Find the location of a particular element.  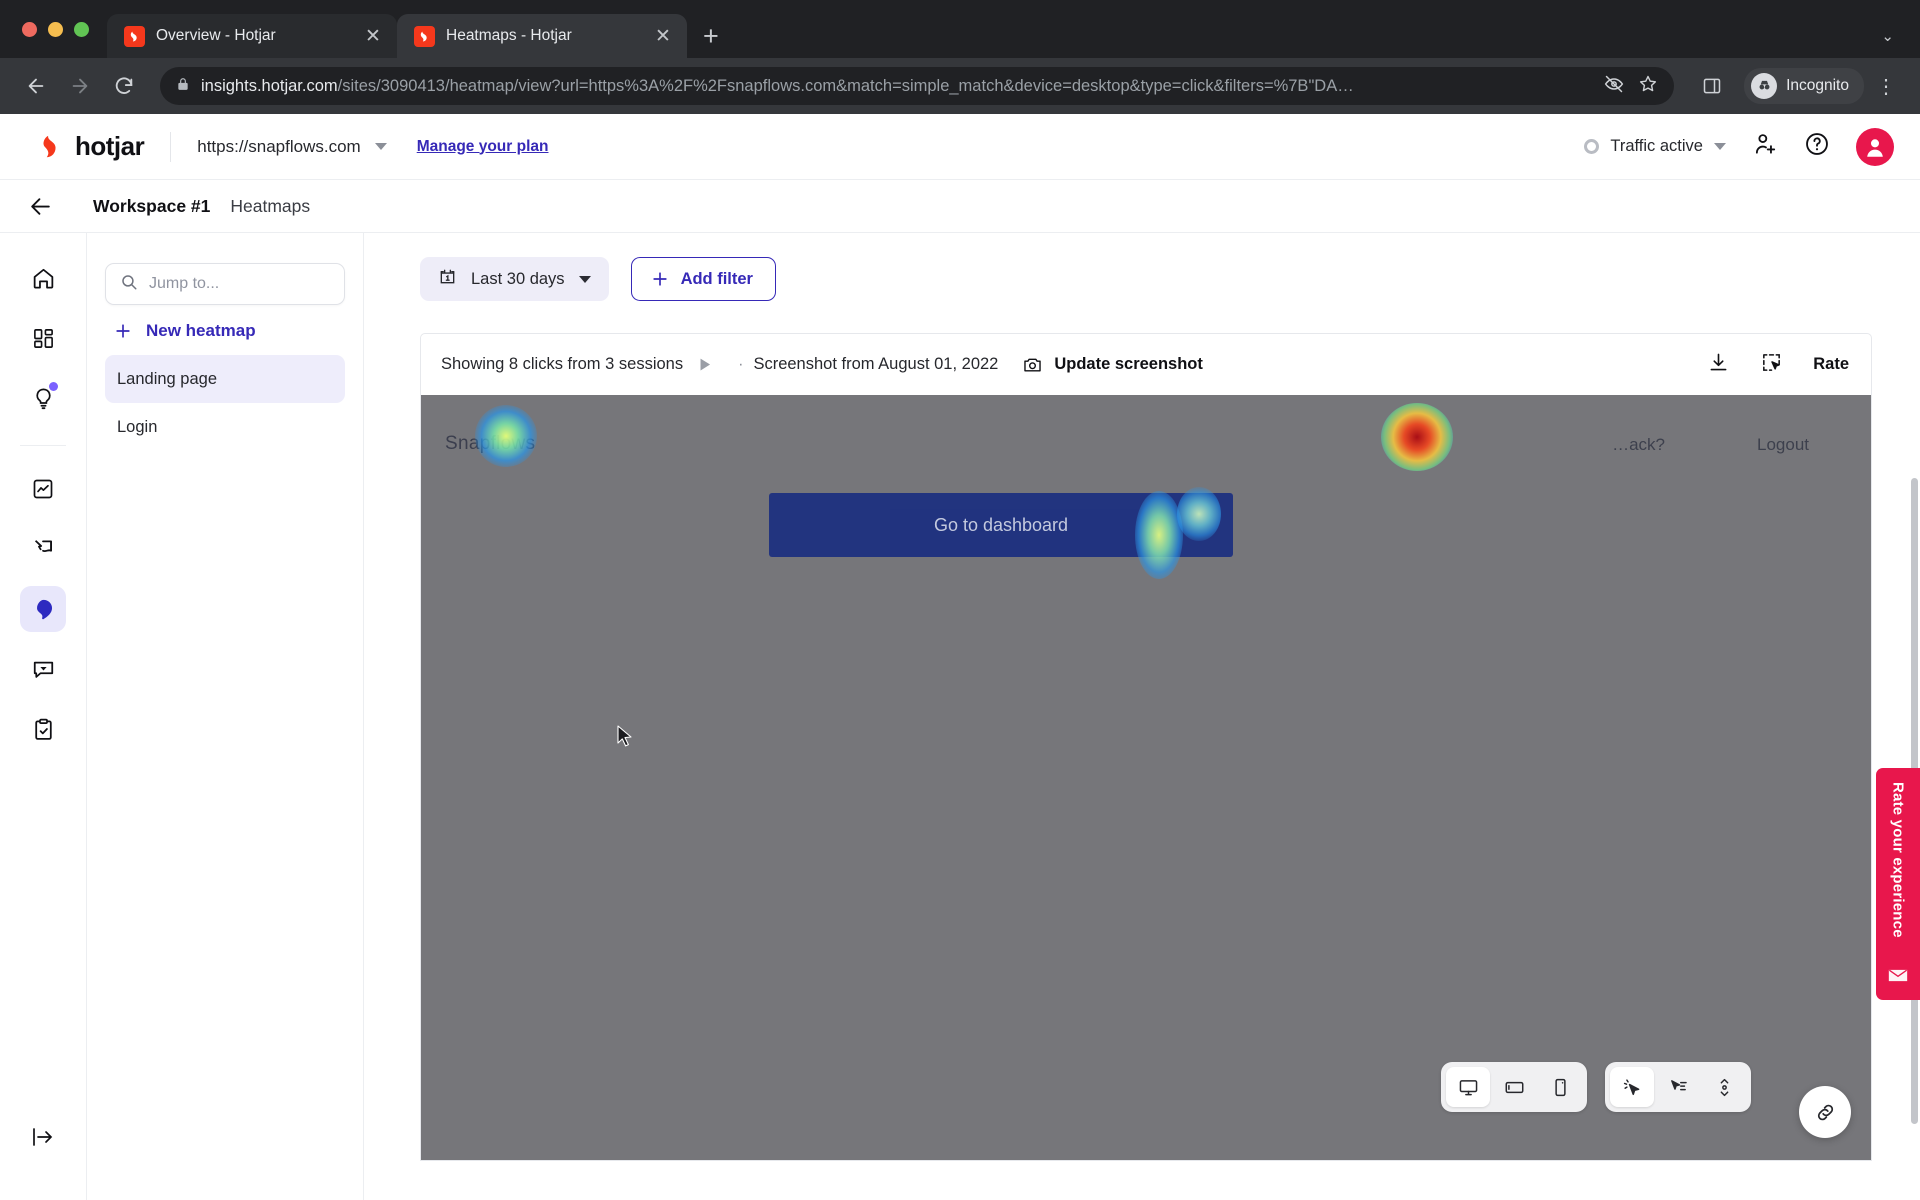

rail-navigation is located at coordinates (43, 716).